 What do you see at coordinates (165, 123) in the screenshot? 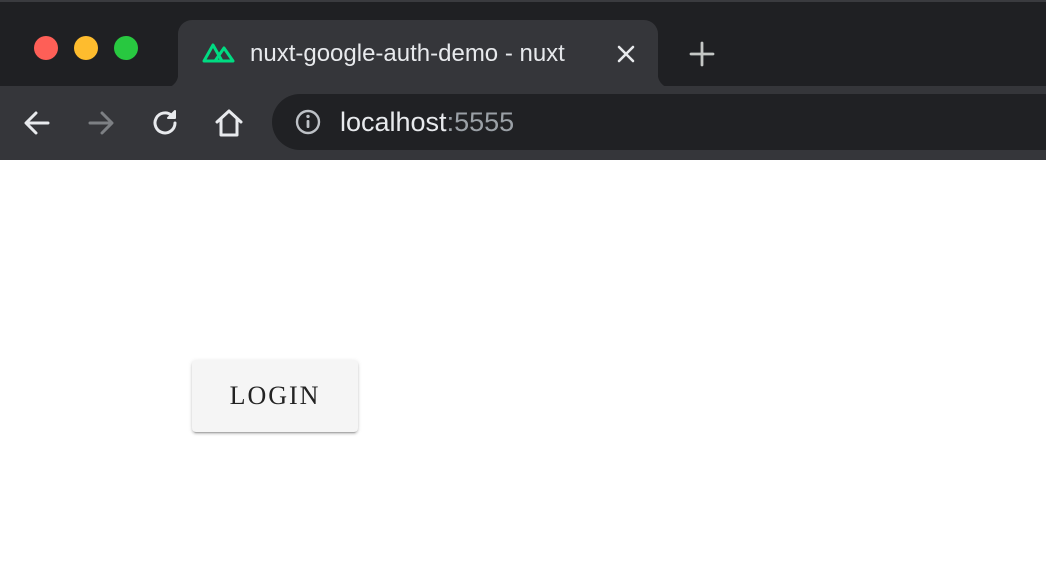
I see `reload-icon` at bounding box center [165, 123].